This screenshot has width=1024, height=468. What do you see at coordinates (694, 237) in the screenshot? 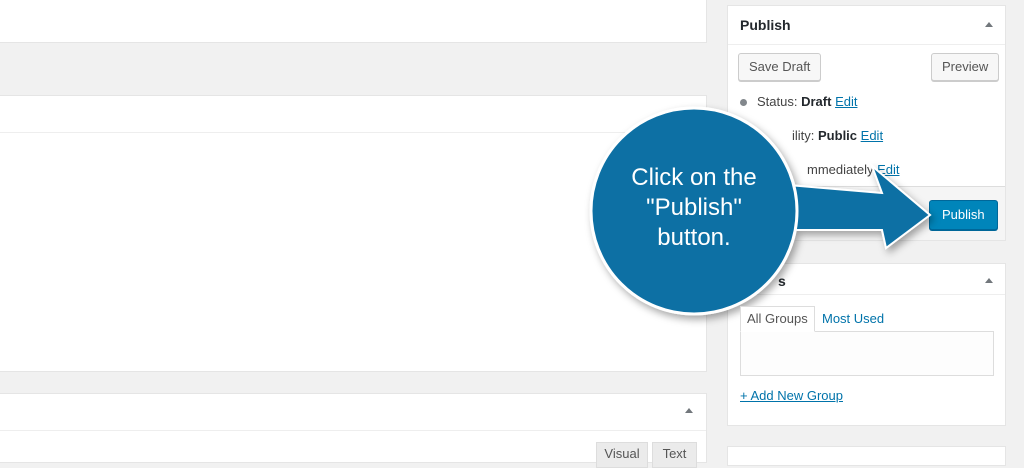
I see `callout-line-3: button.` at bounding box center [694, 237].